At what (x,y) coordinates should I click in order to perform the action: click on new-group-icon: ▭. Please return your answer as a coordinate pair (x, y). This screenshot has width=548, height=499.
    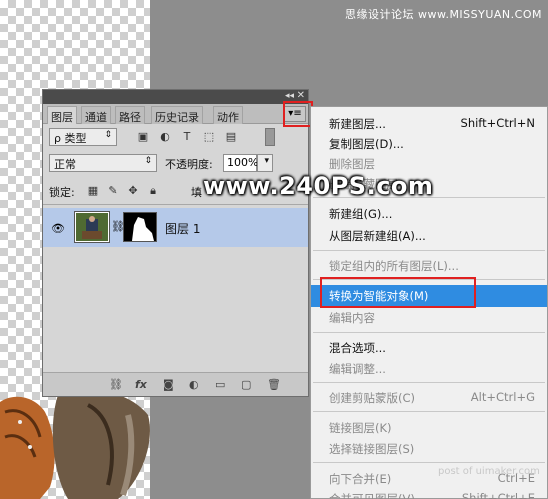
    Looking at the image, I should click on (220, 384).